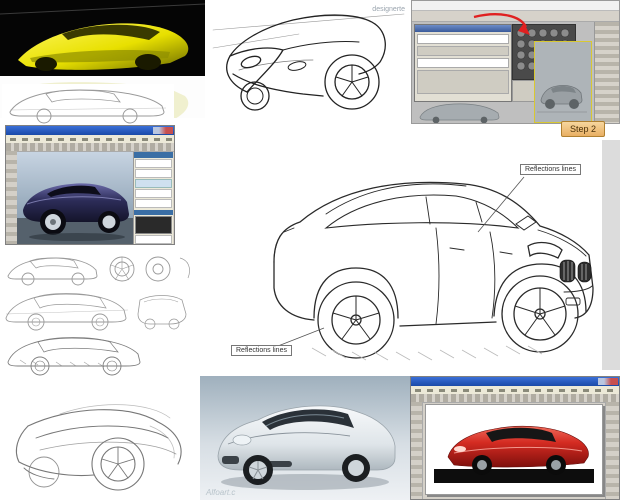 This screenshot has width=620, height=500. What do you see at coordinates (515, 62) in the screenshot?
I see `tile-3dsmax-screenshot` at bounding box center [515, 62].